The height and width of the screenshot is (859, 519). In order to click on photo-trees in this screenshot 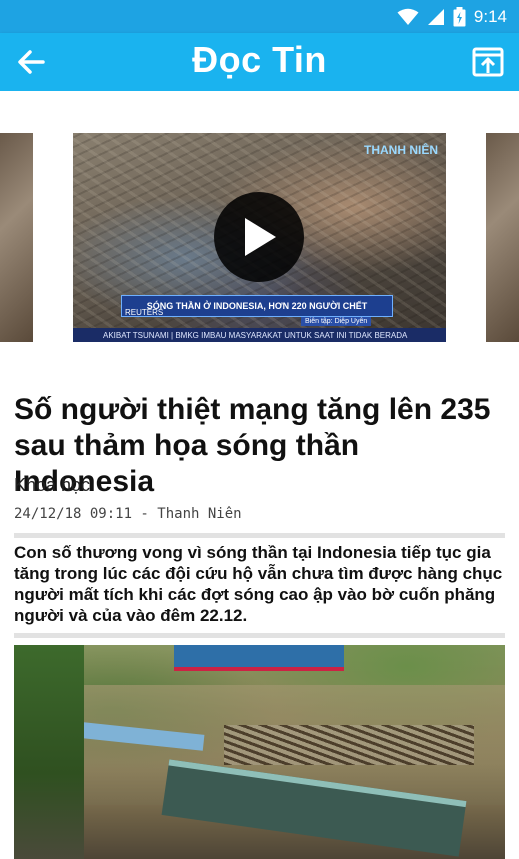, I will do `click(49, 752)`.